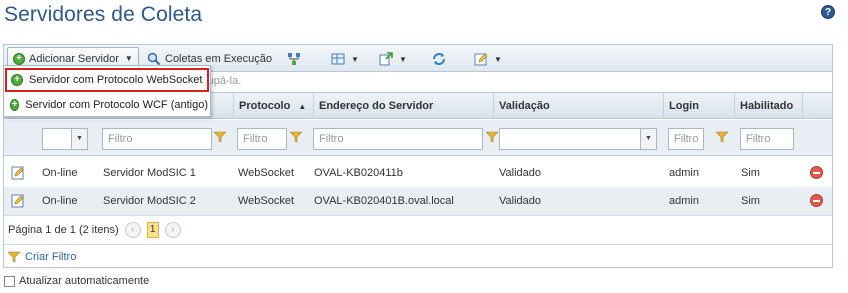  Describe the element at coordinates (116, 80) in the screenshot. I see `menu-item-label: Servidor com Protocolo WebSocket` at that location.